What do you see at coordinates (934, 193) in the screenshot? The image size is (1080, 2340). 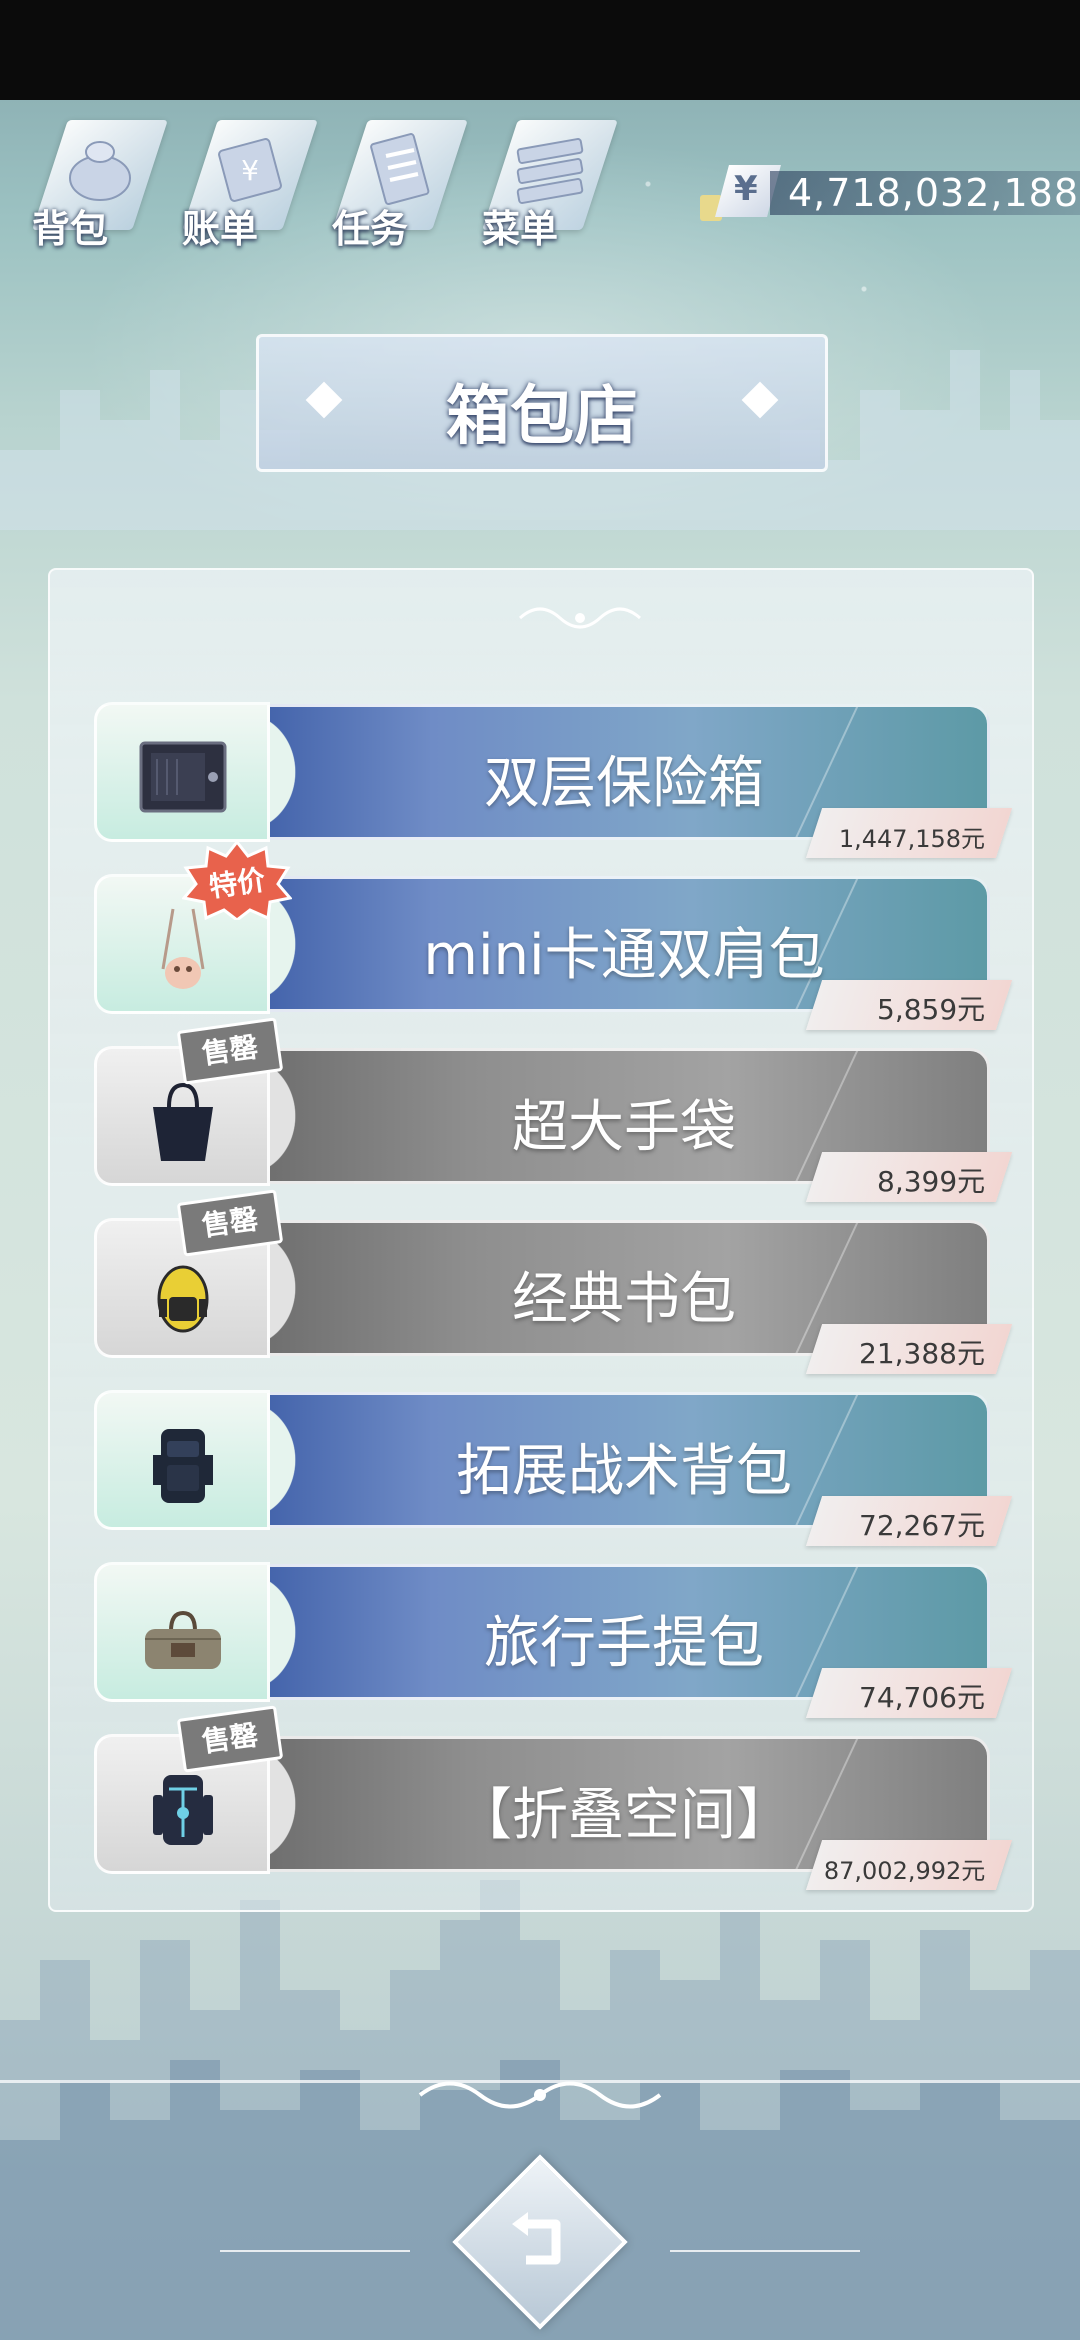 I see `money-amount: 4,718,032,188` at bounding box center [934, 193].